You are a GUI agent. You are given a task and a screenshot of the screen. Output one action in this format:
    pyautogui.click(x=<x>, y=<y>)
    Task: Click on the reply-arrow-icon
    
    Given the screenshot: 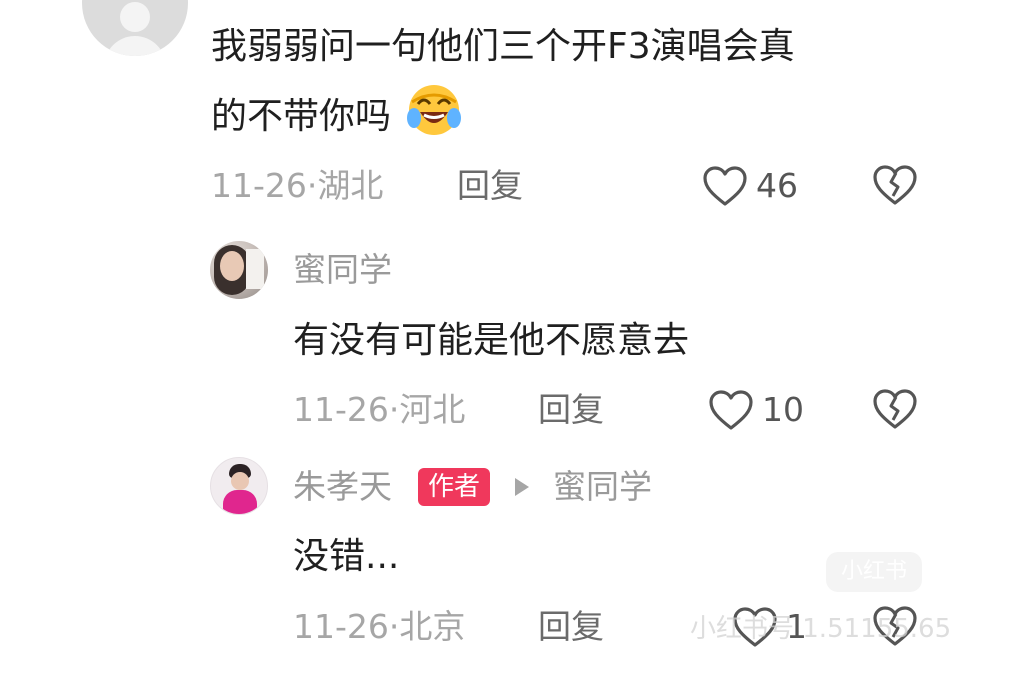 What is the action you would take?
    pyautogui.click(x=522, y=487)
    